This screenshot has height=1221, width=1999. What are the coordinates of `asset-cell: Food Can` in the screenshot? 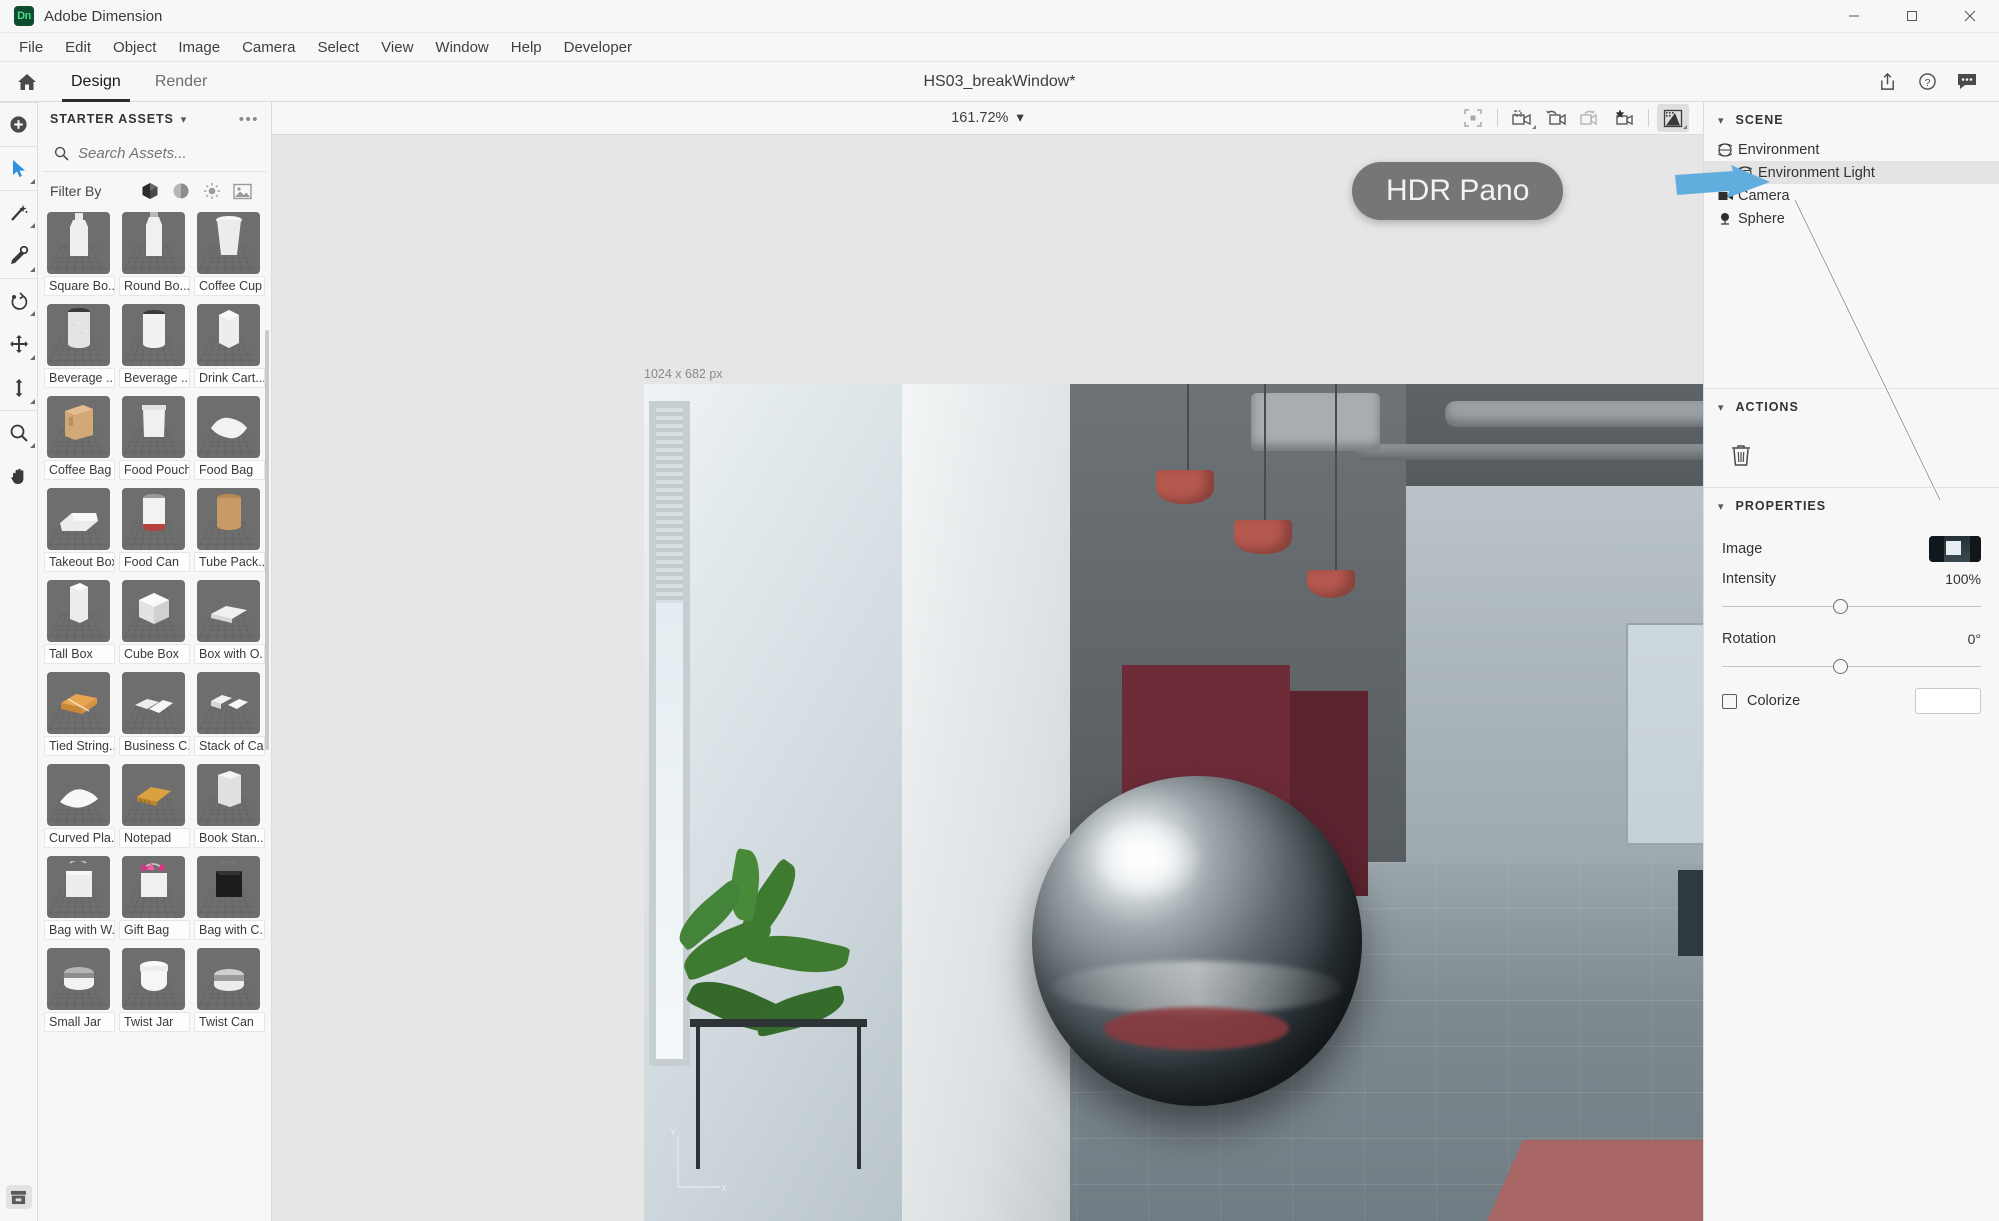 It's located at (154, 530).